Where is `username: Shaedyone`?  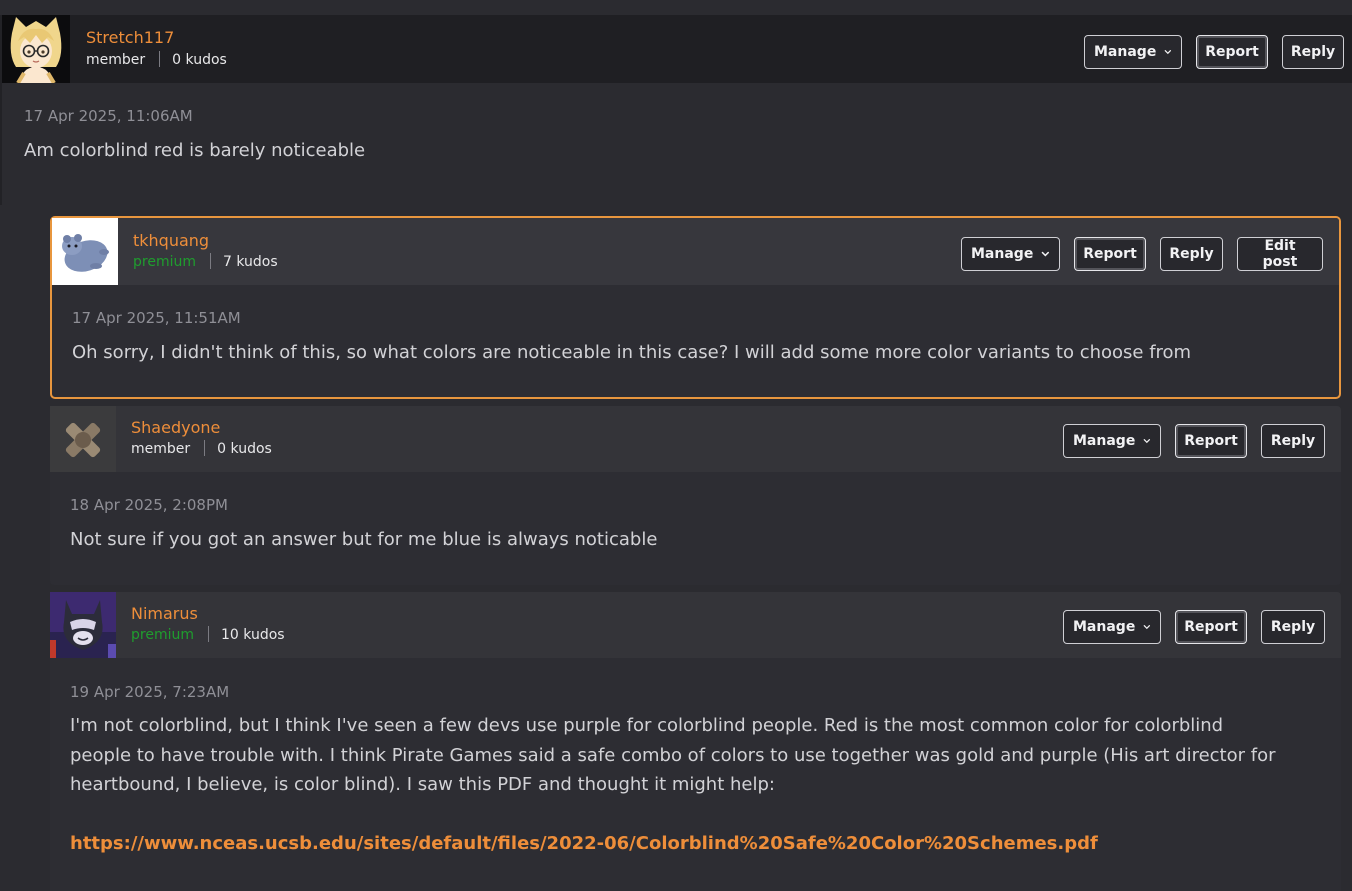 username: Shaedyone is located at coordinates (175, 428).